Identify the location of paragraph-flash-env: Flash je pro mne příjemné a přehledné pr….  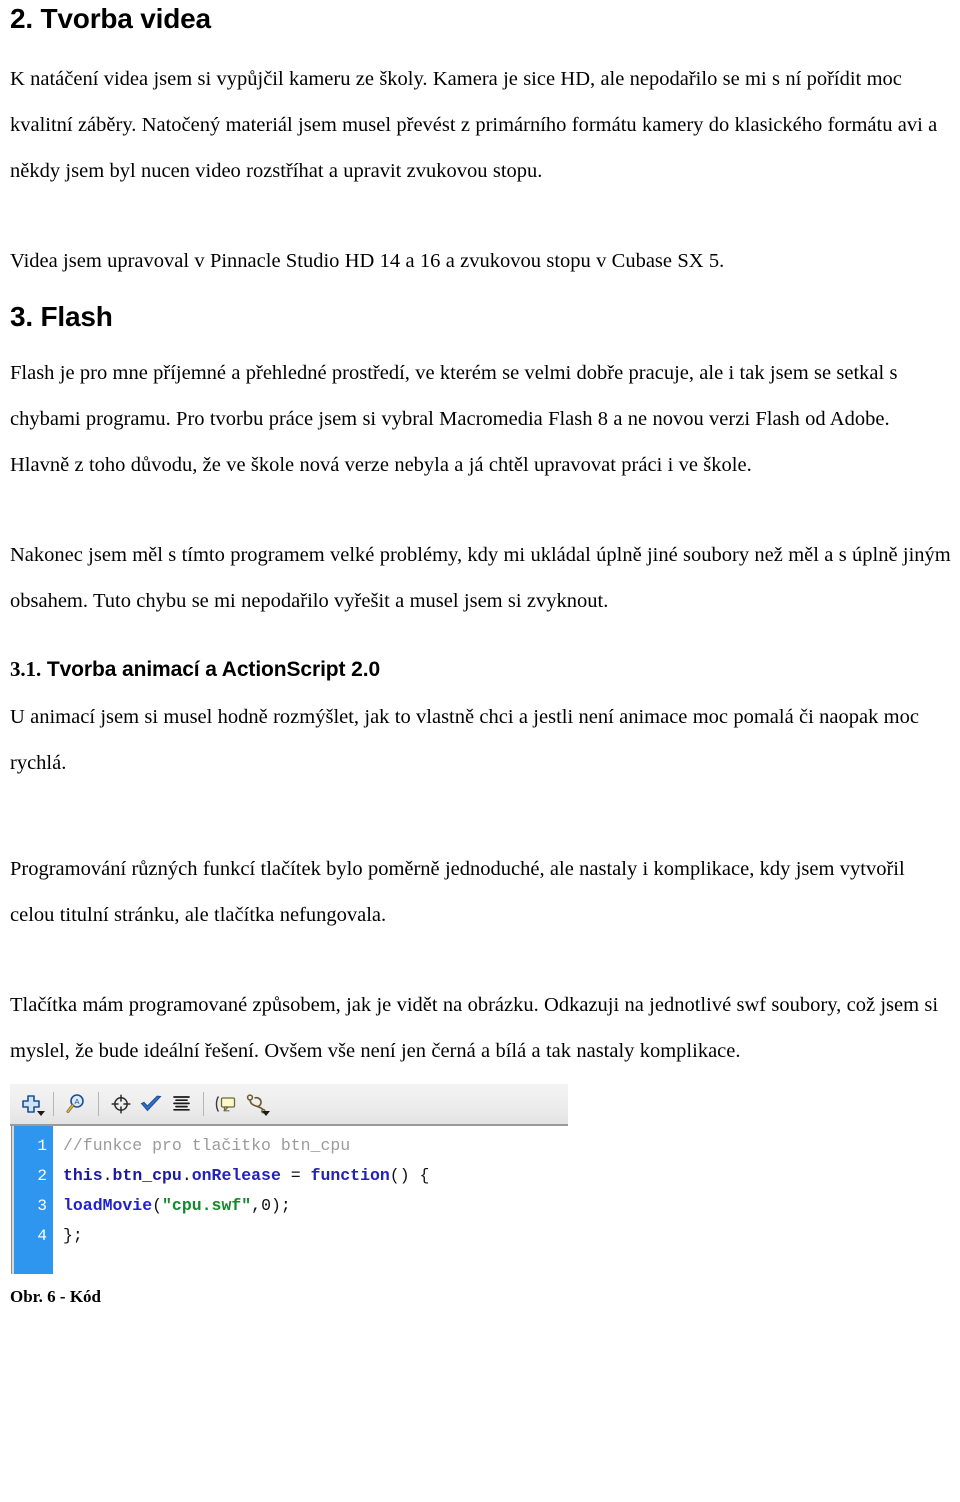
(454, 419).